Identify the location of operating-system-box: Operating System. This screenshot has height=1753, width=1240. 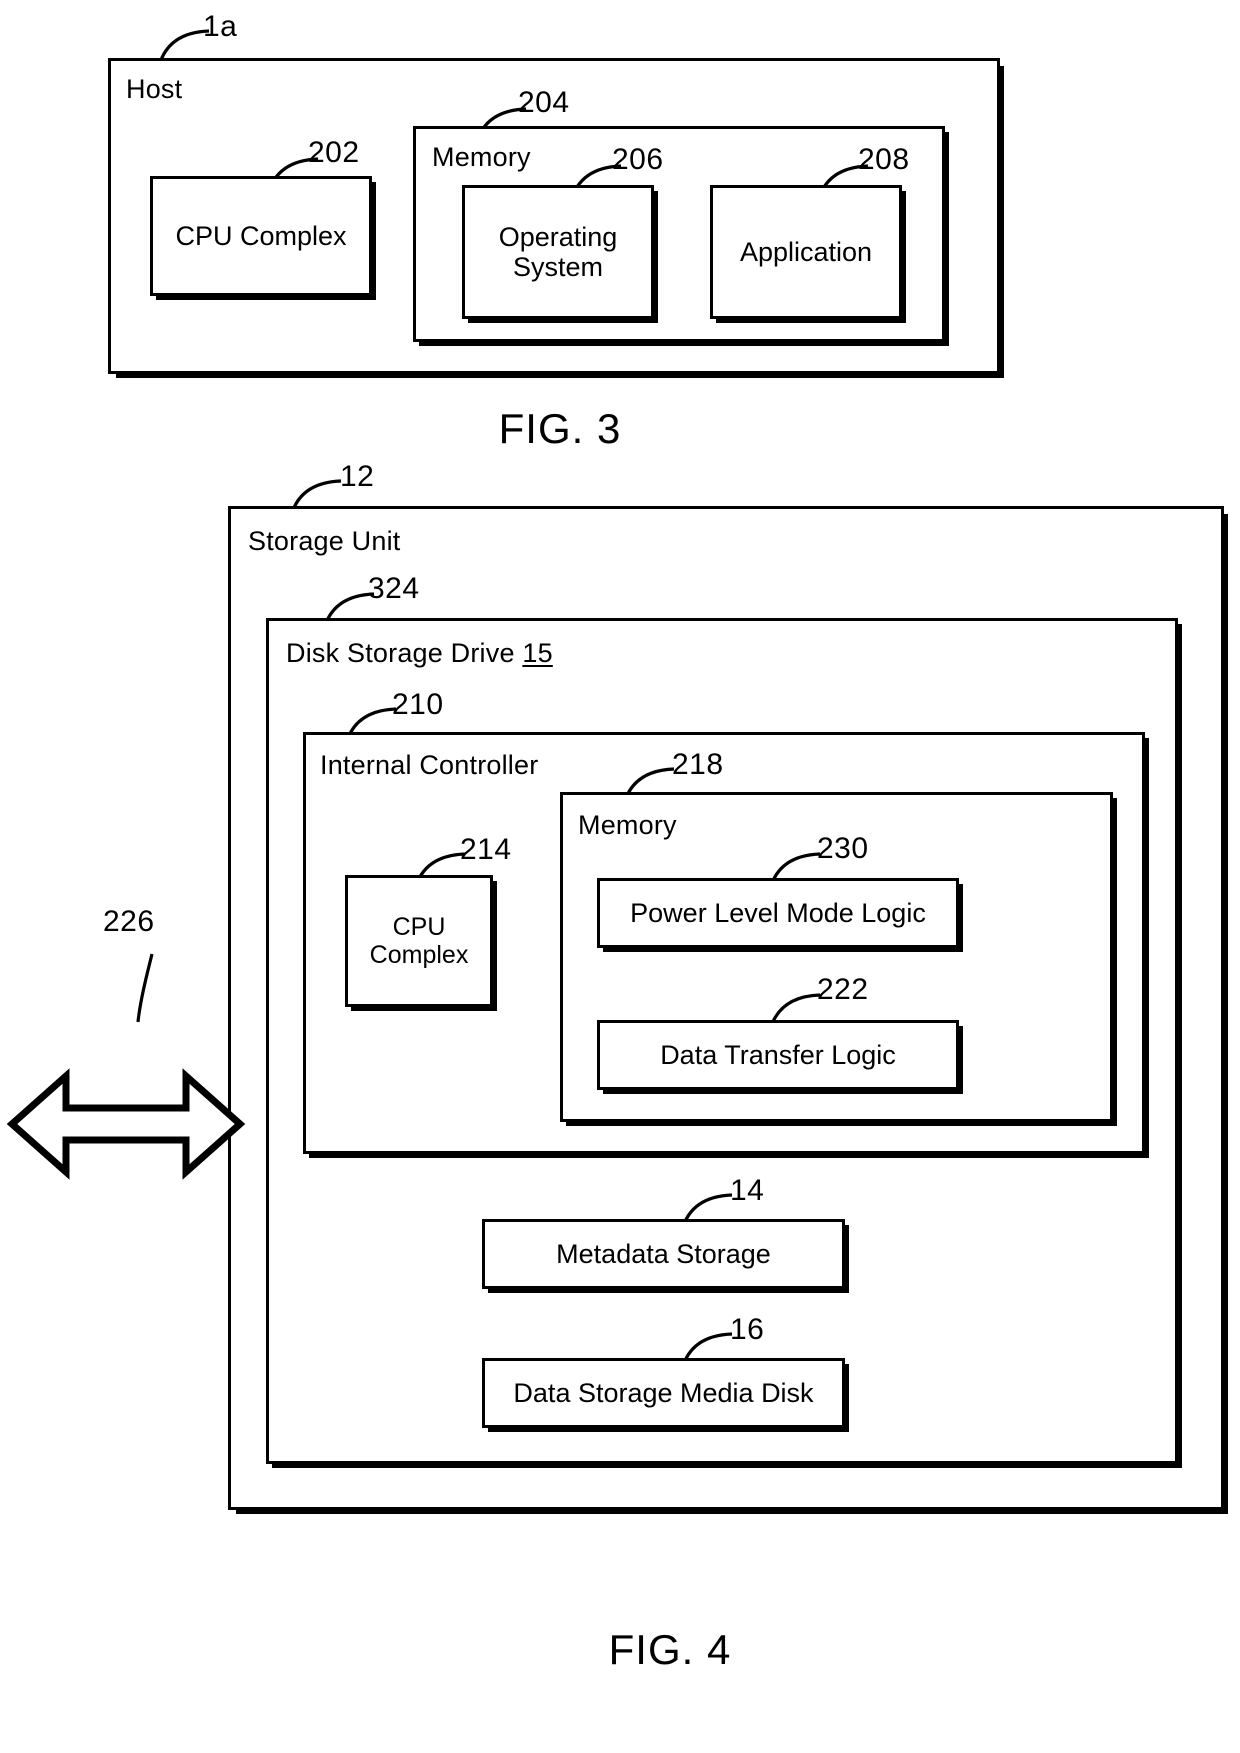
(558, 252).